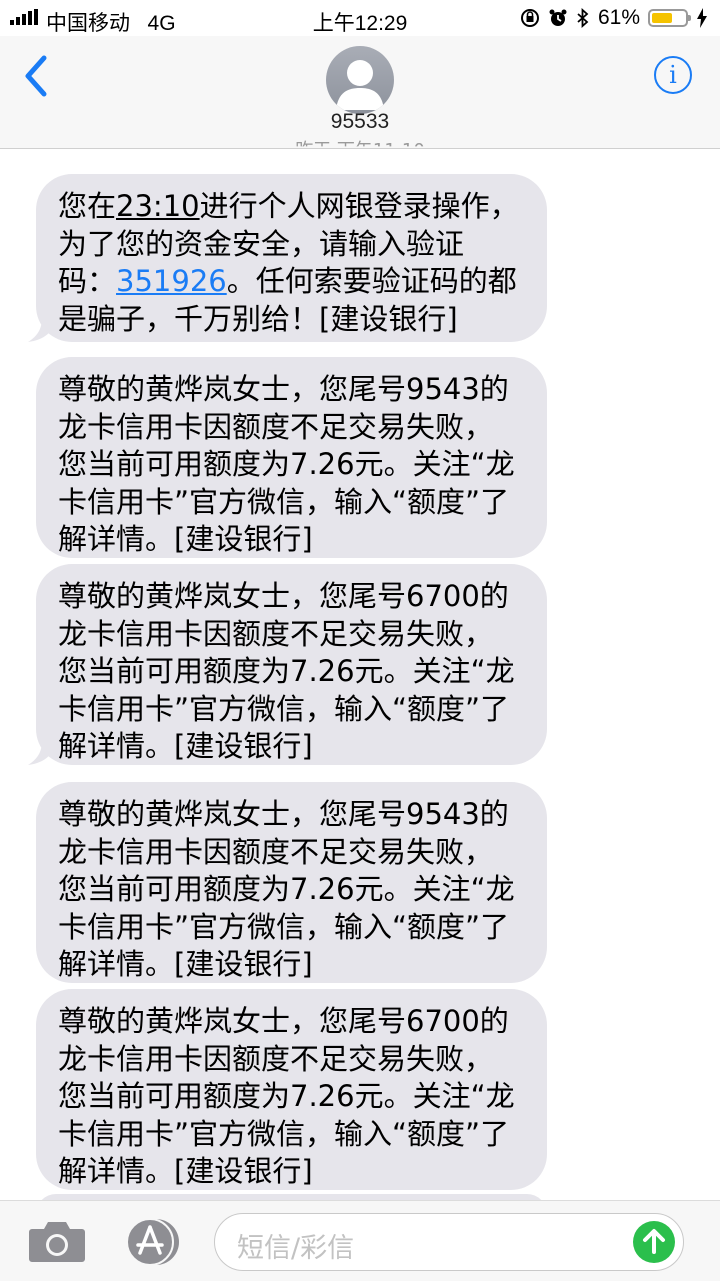 The height and width of the screenshot is (1281, 720). What do you see at coordinates (669, 18) in the screenshot?
I see `battery-icon` at bounding box center [669, 18].